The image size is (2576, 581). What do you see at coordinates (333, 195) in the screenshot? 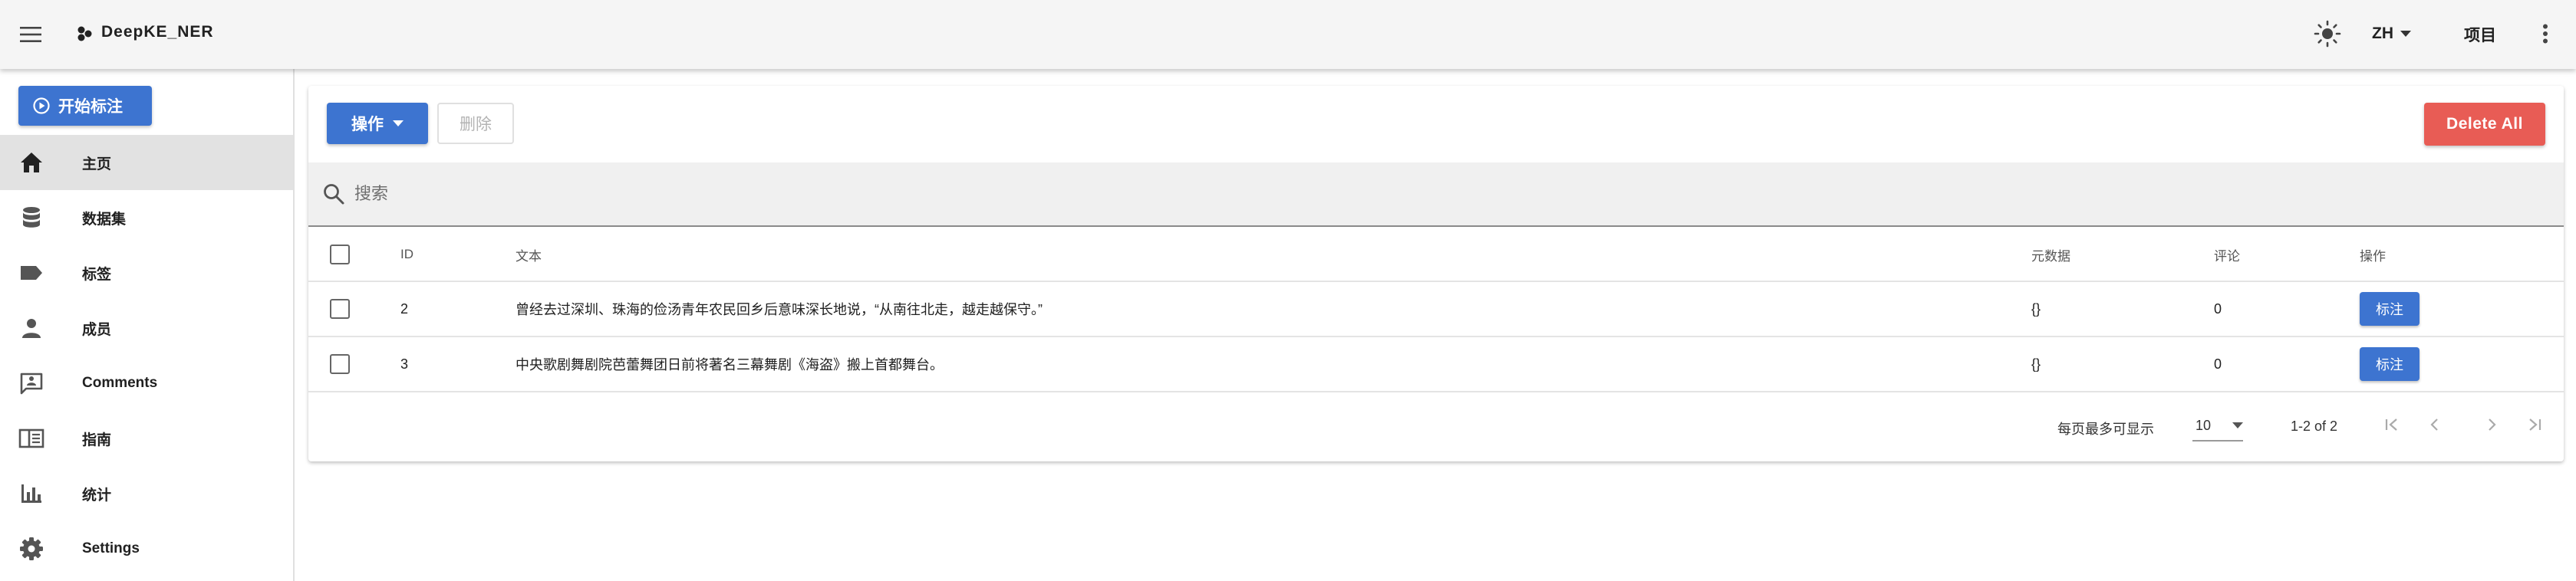
I see `search-icon` at bounding box center [333, 195].